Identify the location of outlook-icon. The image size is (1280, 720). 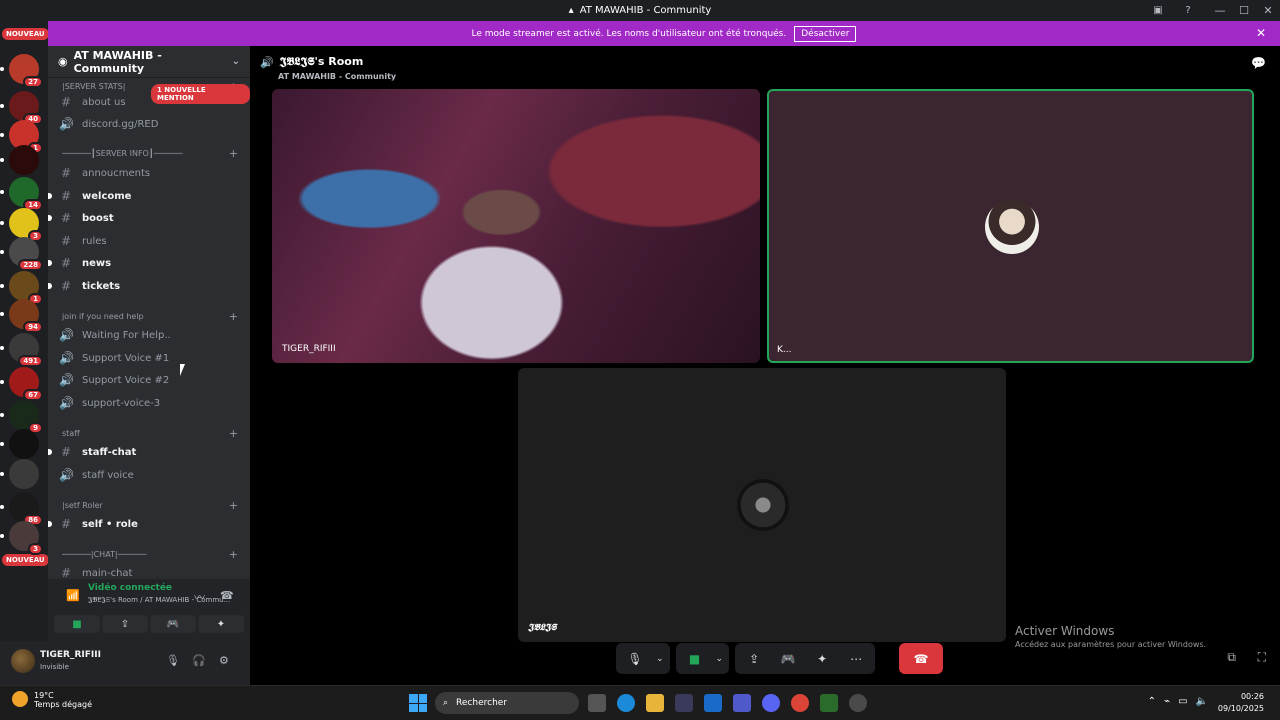
(713, 703).